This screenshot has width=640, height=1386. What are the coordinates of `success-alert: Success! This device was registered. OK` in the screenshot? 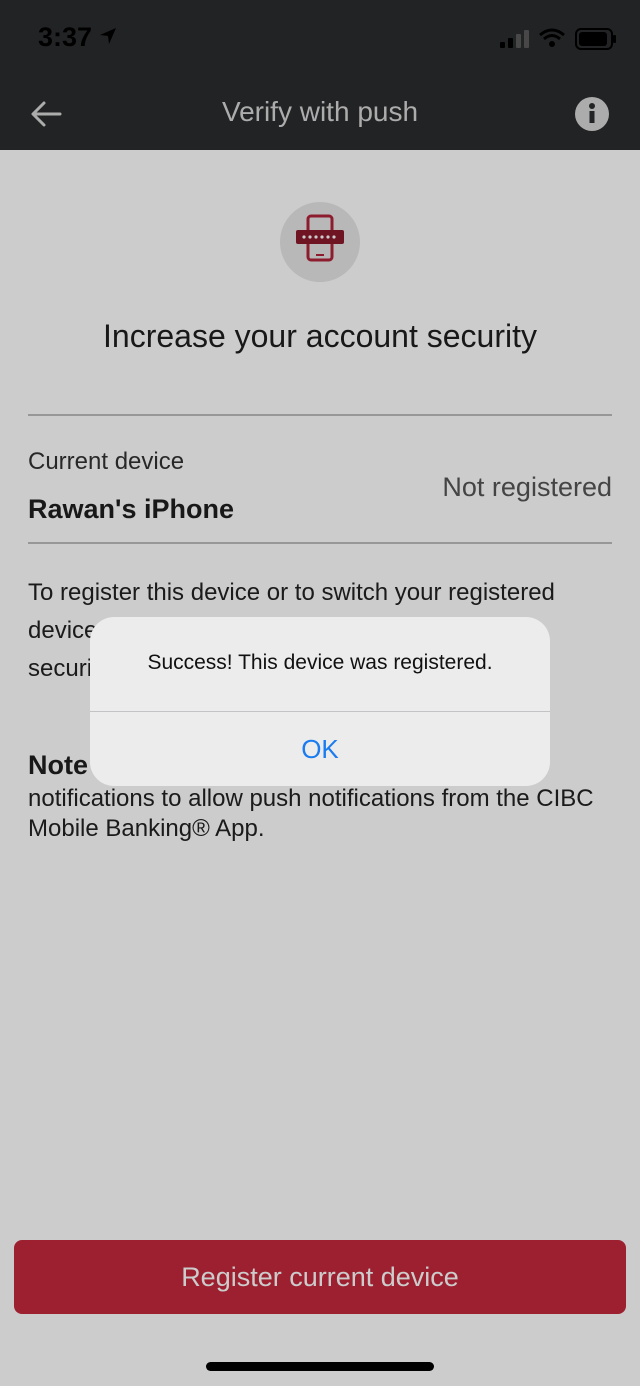 It's located at (320, 701).